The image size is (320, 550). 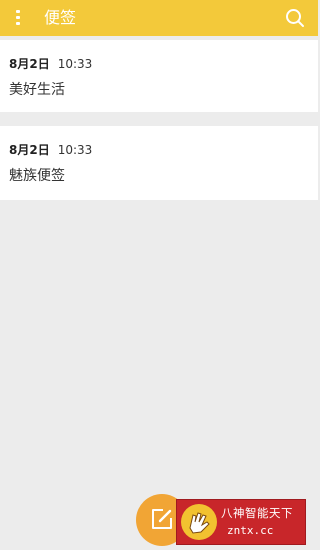 I want to click on watermark-url: zntx.cc, so click(x=250, y=530).